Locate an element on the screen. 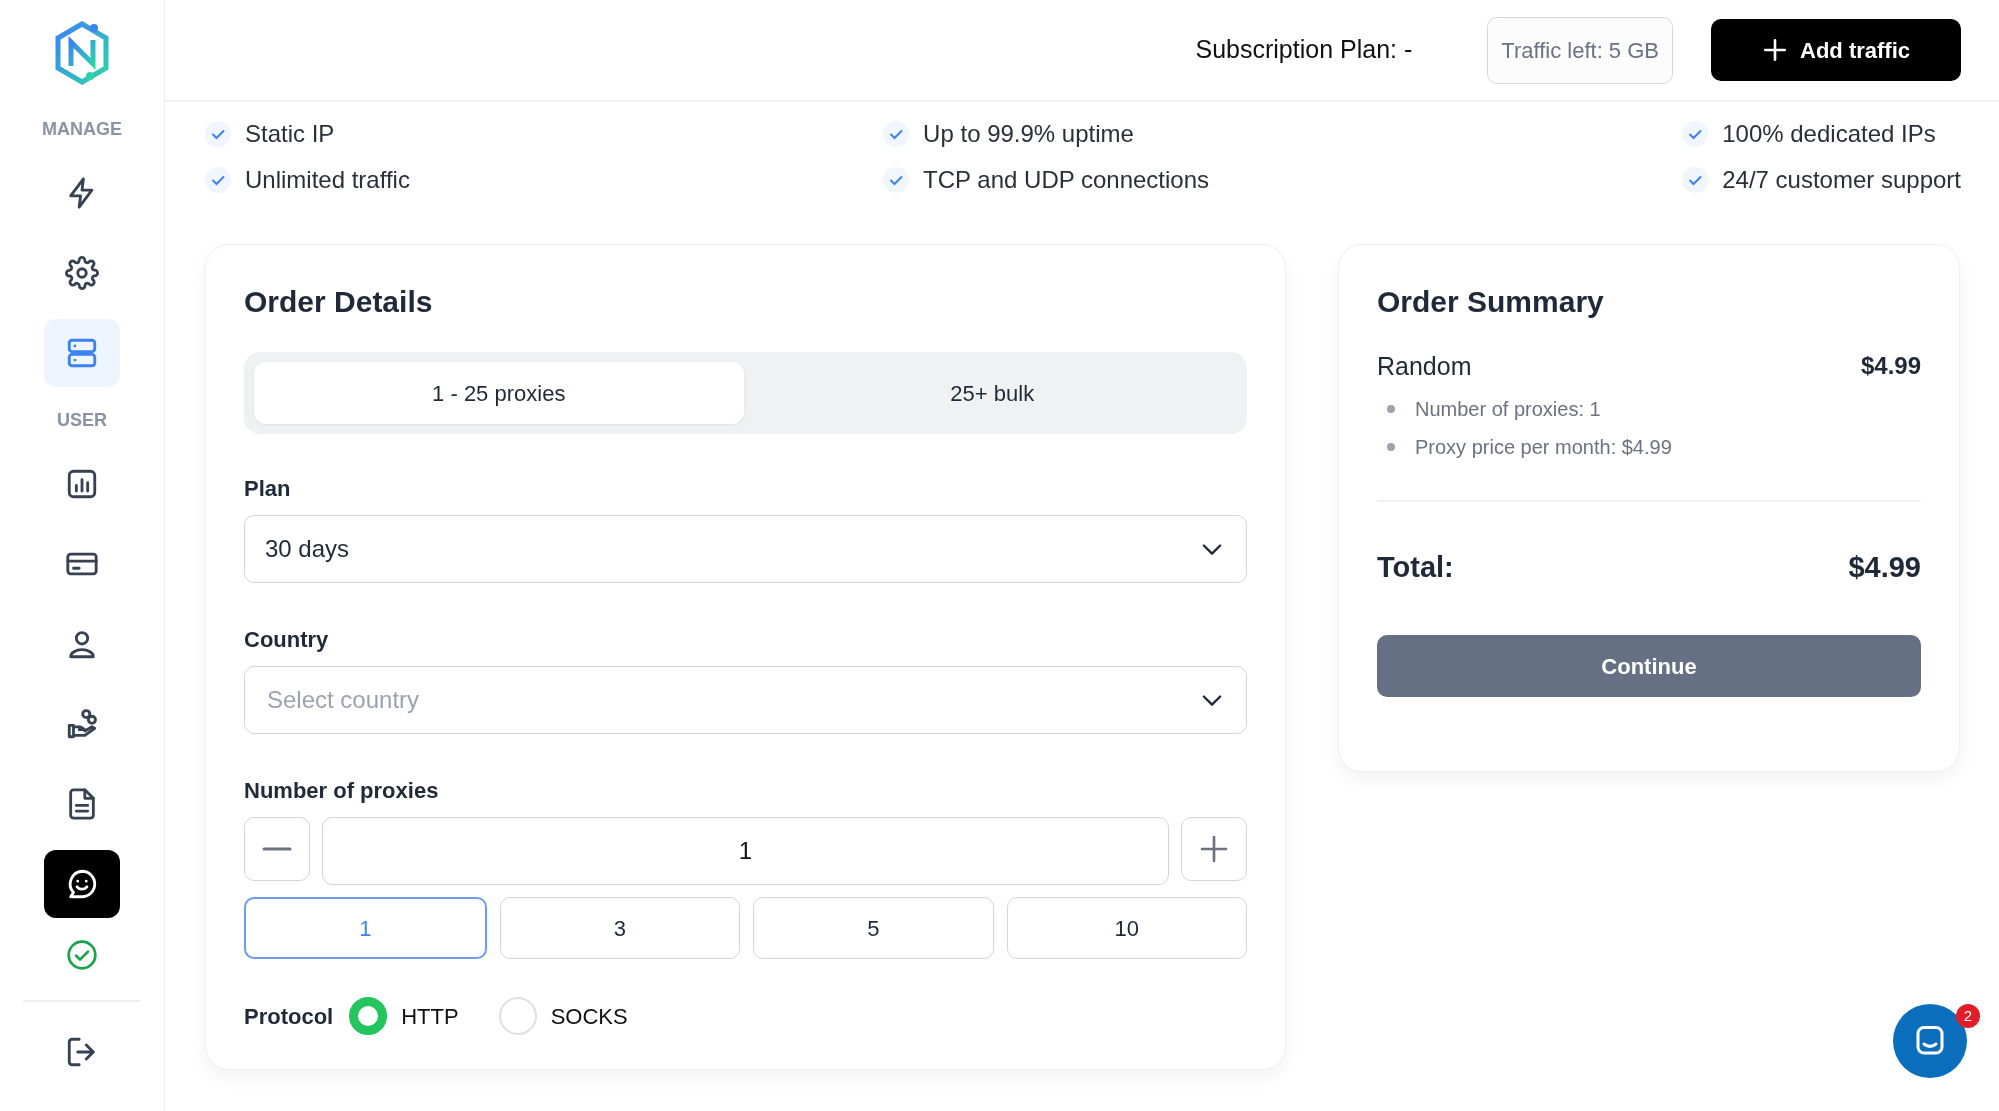  plan-dropdown: 30 days is located at coordinates (745, 549).